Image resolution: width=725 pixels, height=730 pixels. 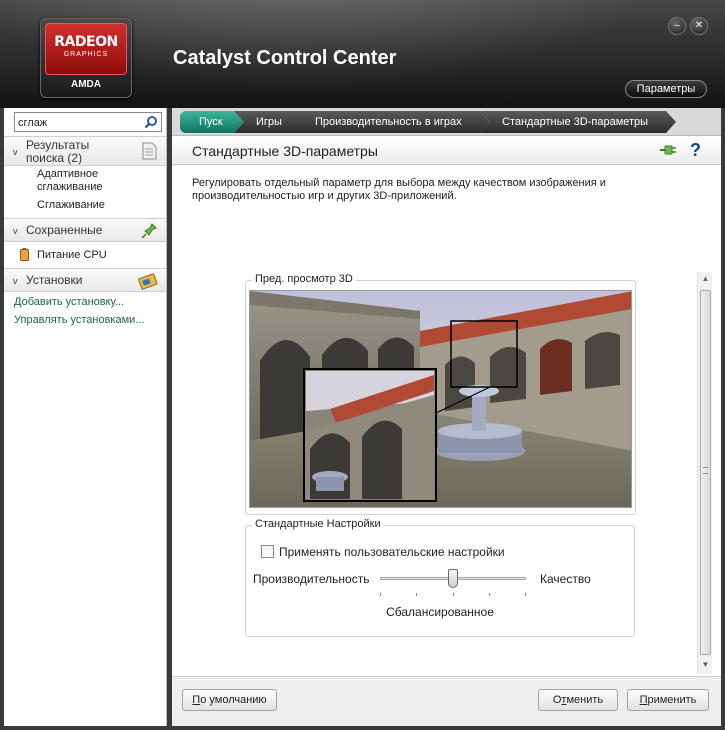 I want to click on search-result-item-adaptive-aa: Адаптивное сглаживание, so click(x=97, y=181).